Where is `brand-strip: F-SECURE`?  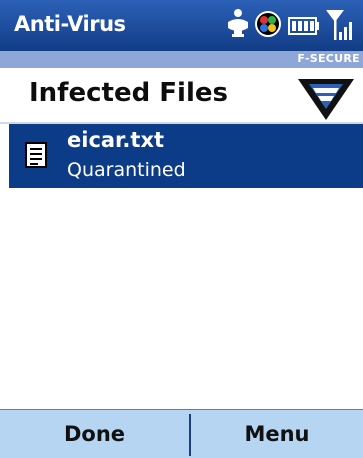
brand-strip: F-SECURE is located at coordinates (181, 59).